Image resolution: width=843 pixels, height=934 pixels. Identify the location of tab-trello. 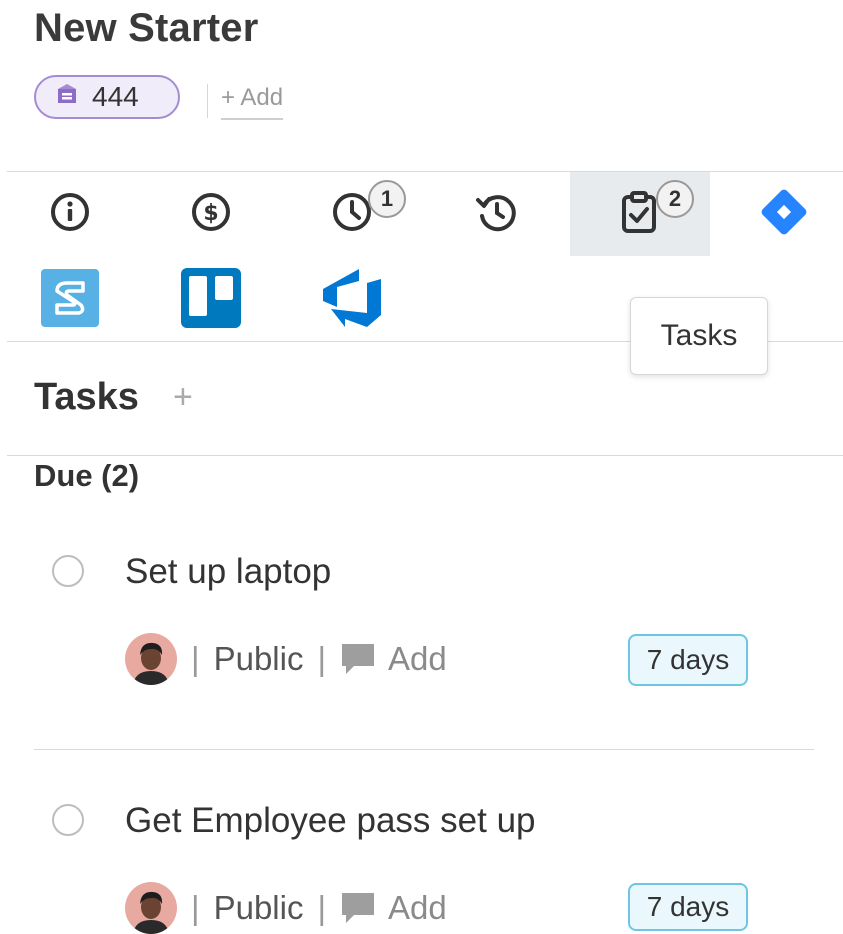
(211, 300).